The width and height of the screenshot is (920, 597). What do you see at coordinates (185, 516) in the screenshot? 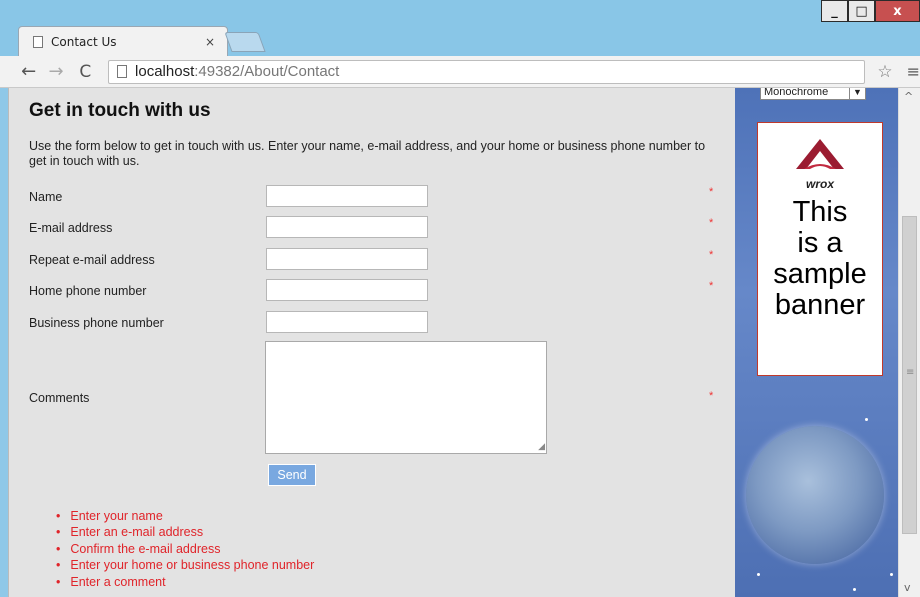
I see `error-item: Enter your name` at bounding box center [185, 516].